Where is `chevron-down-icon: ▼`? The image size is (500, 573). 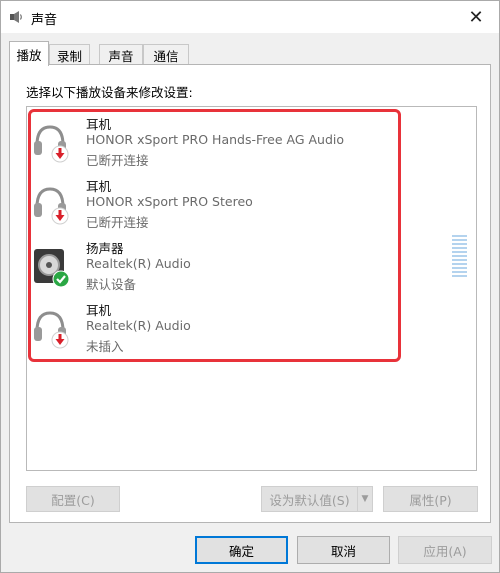
chevron-down-icon: ▼ is located at coordinates (365, 499).